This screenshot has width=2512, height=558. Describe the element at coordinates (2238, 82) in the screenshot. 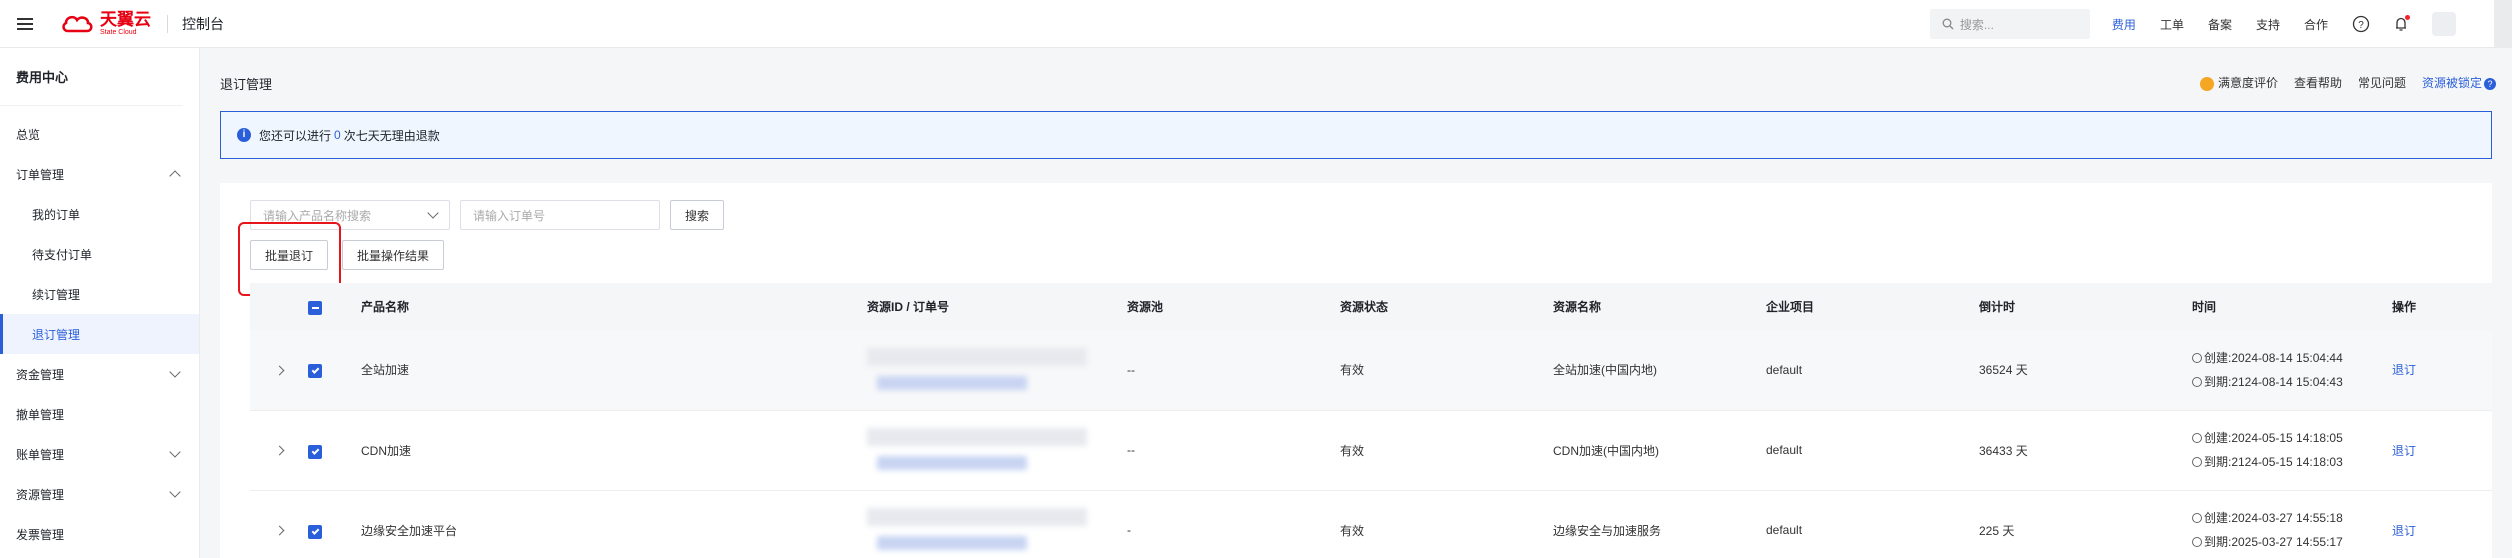

I see `satisfaction-link: 满意度评价` at that location.